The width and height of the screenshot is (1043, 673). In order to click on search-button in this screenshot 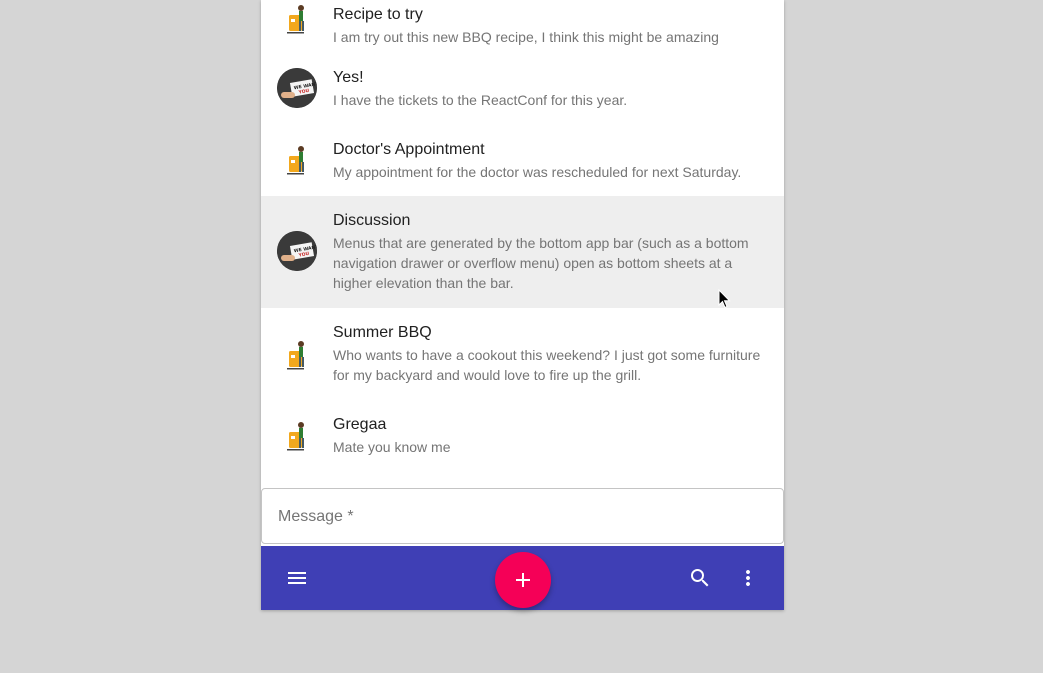, I will do `click(700, 578)`.